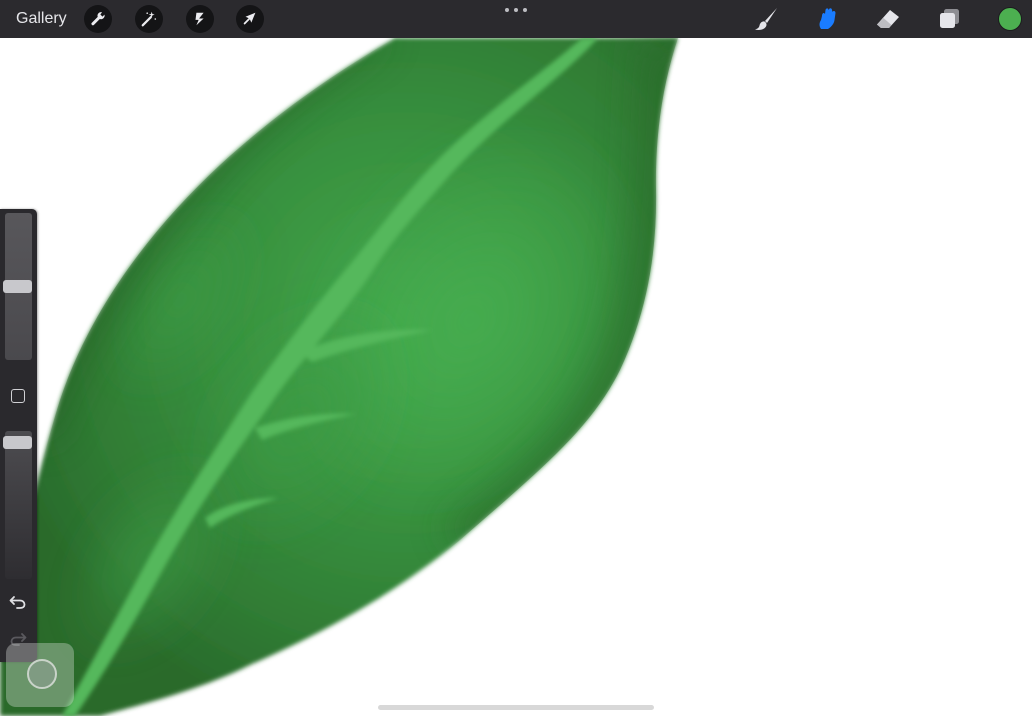 The width and height of the screenshot is (1032, 716). I want to click on transform-arrow-icon, so click(249, 18).